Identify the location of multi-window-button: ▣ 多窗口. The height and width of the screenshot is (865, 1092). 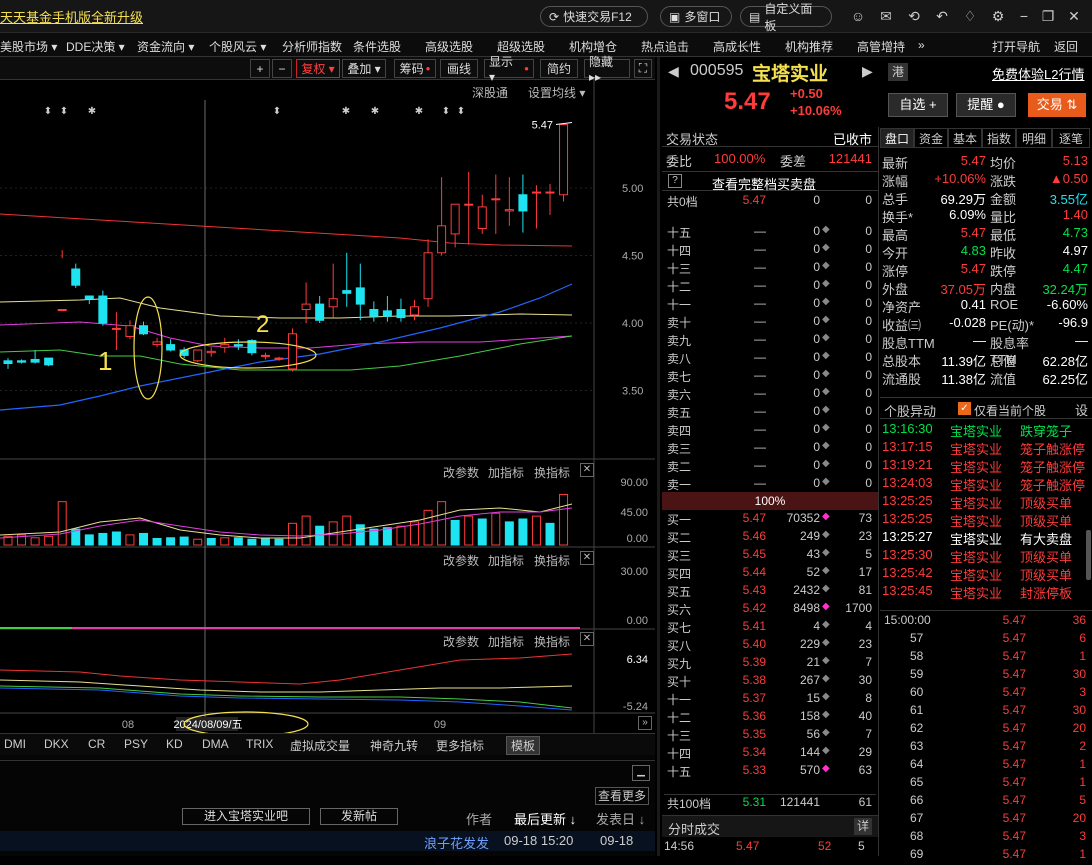
(696, 16).